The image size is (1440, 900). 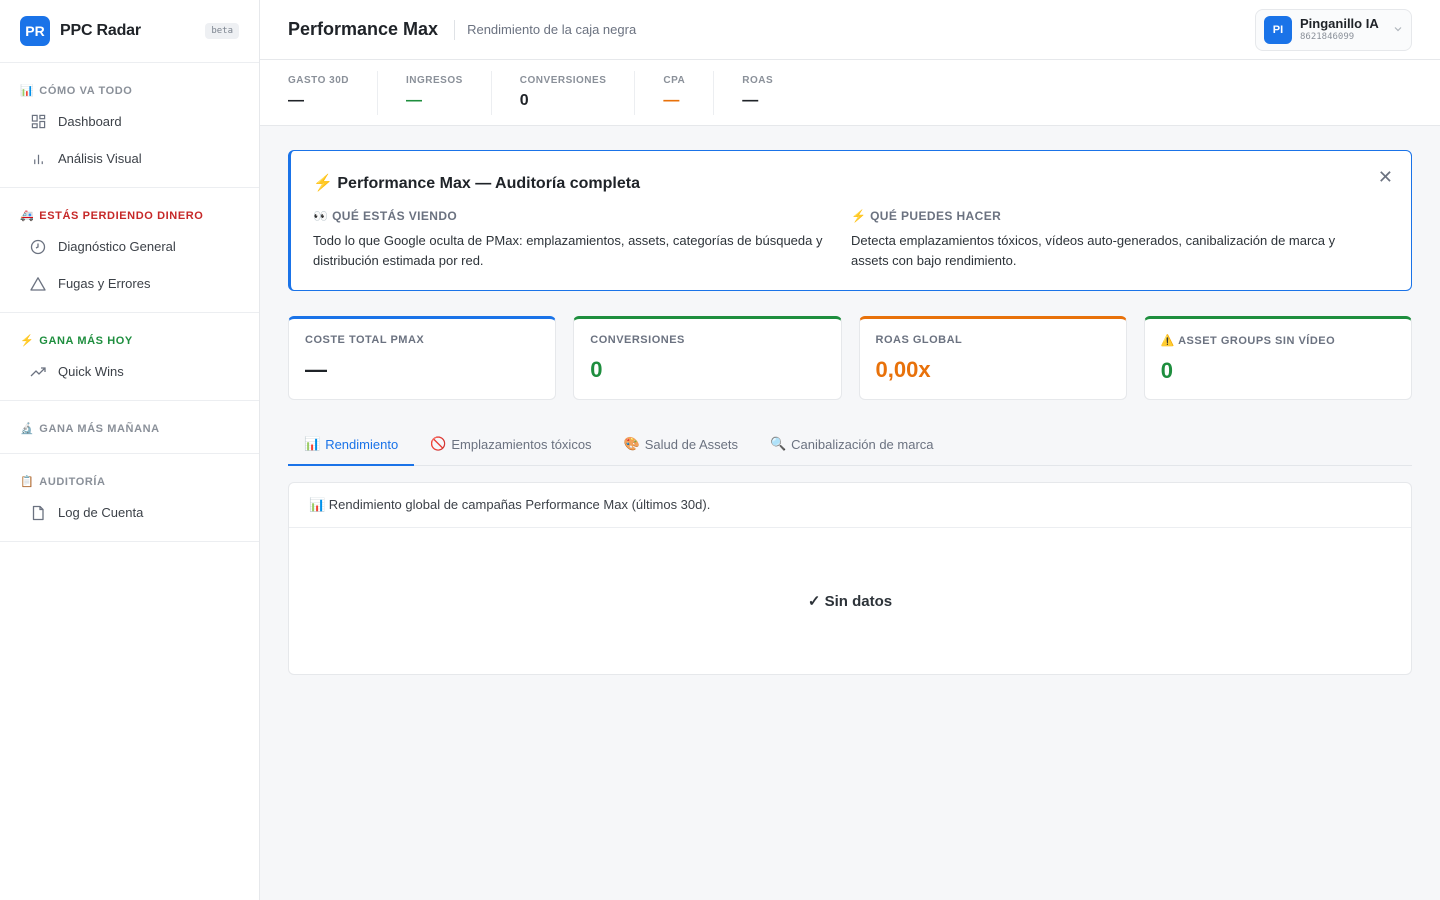 I want to click on section-title: 📊 Cómo va todo, so click(x=129, y=90).